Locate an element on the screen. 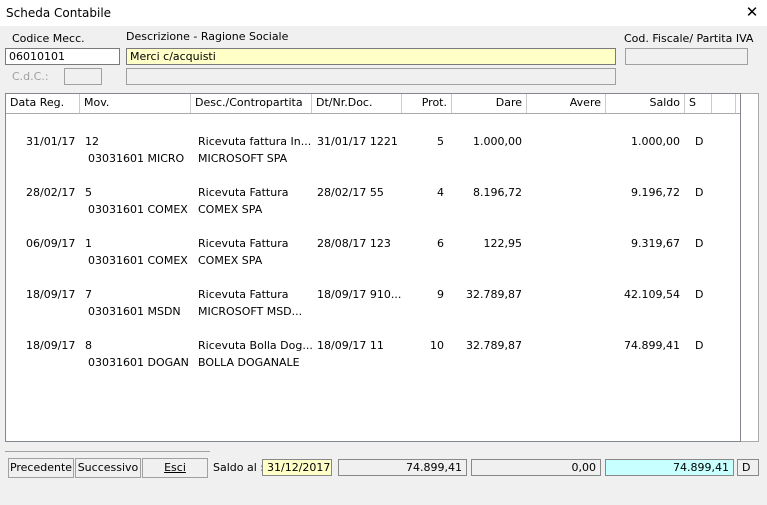 Image resolution: width=767 pixels, height=505 pixels. cell-mov: 5 is located at coordinates (88, 192).